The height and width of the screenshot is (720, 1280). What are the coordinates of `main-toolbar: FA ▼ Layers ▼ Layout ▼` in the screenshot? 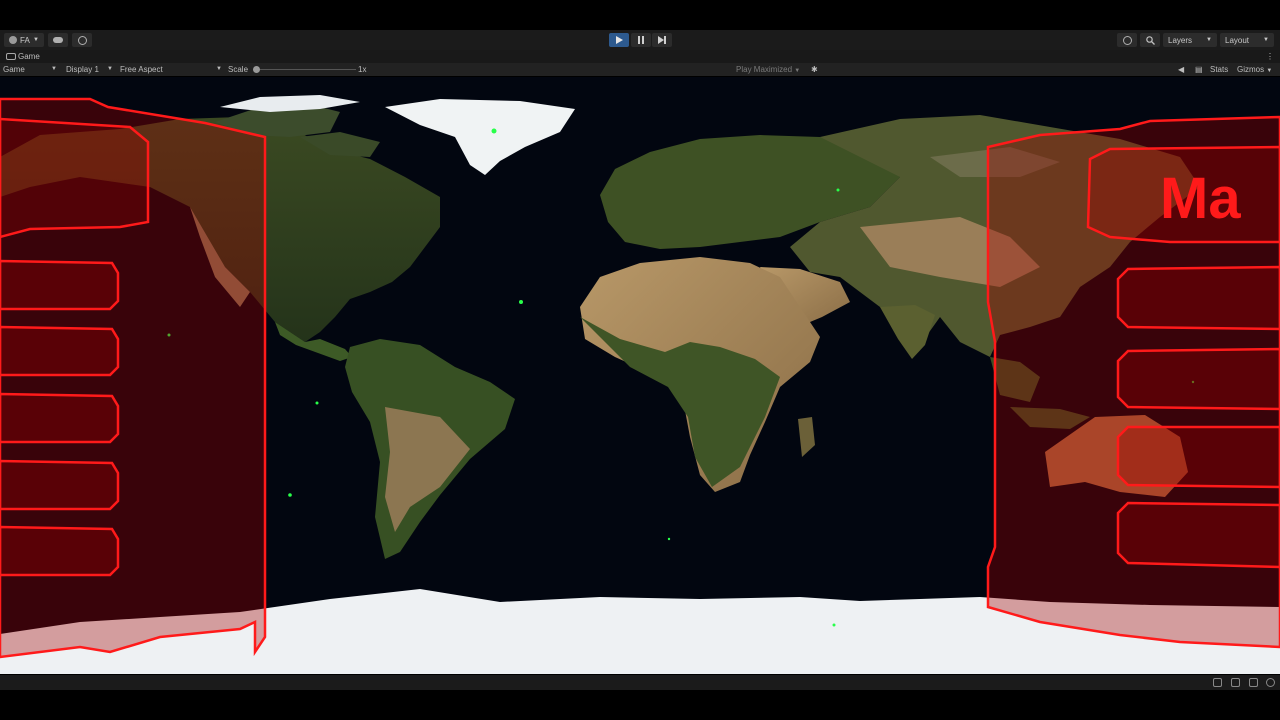 It's located at (640, 40).